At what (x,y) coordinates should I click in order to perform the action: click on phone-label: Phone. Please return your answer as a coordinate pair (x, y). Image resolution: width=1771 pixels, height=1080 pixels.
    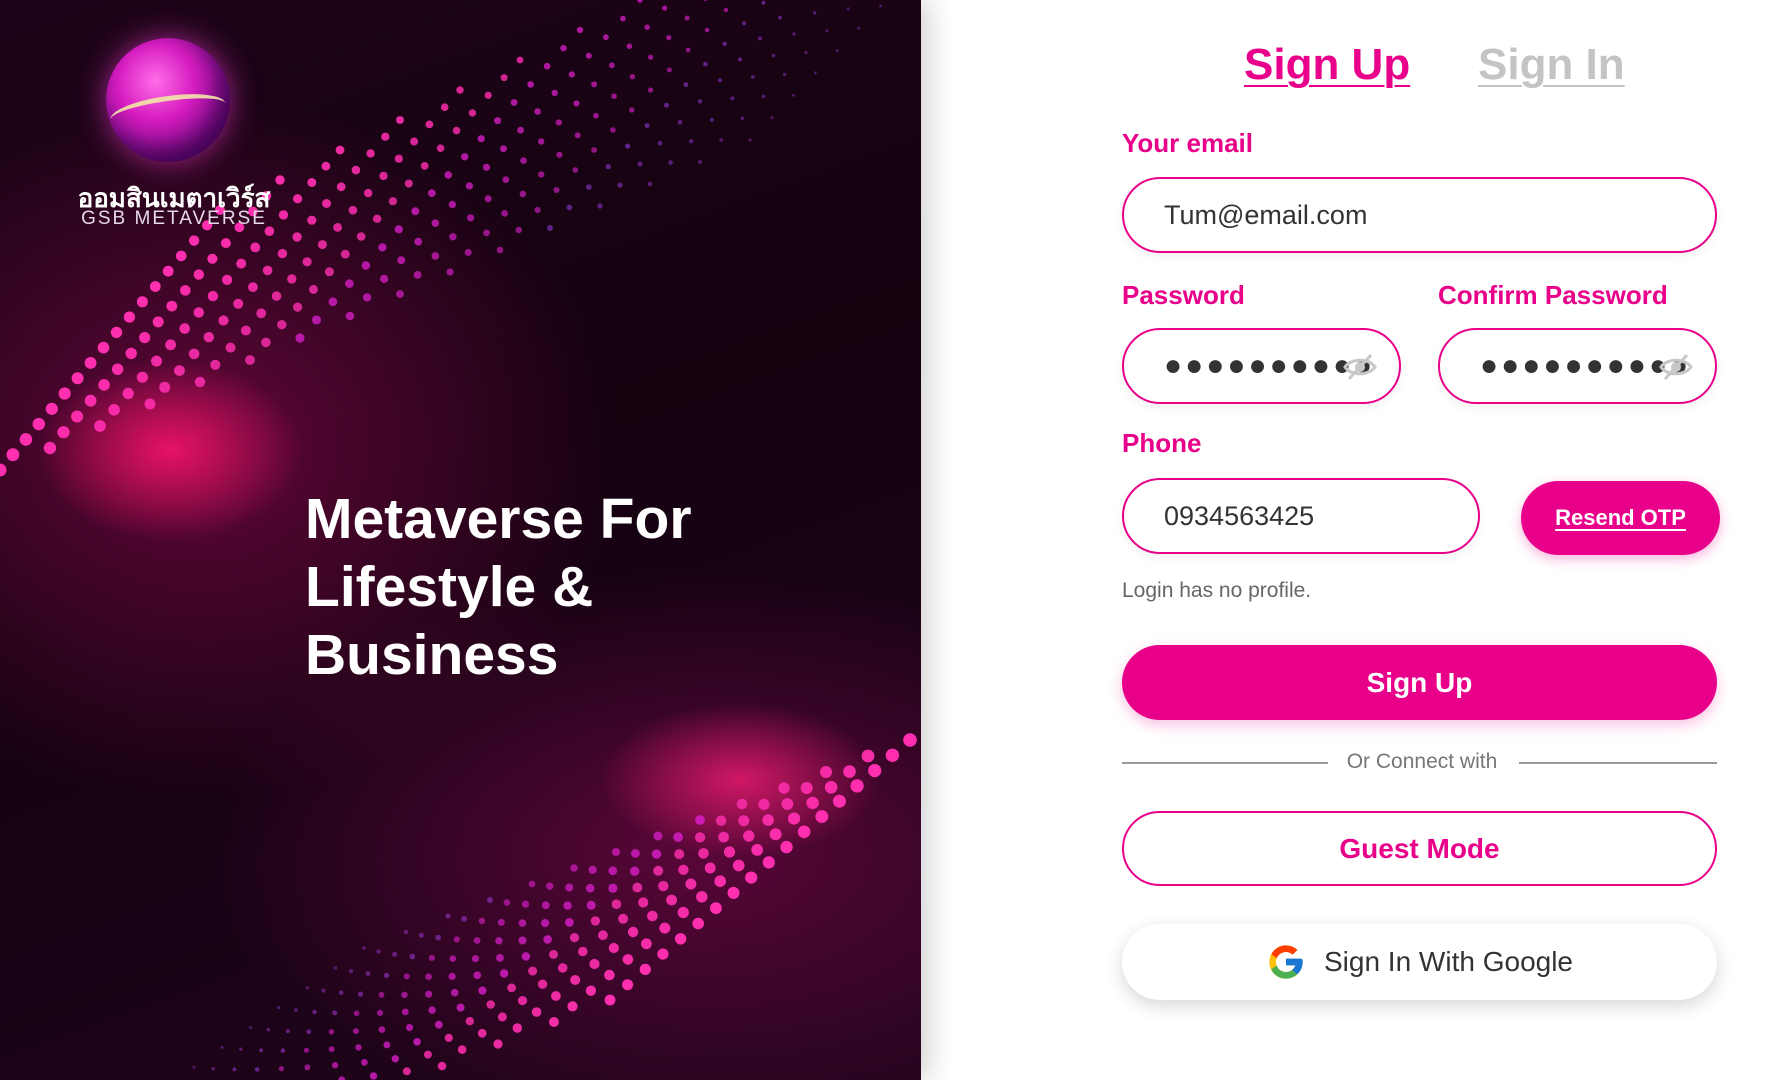
    Looking at the image, I should click on (1162, 443).